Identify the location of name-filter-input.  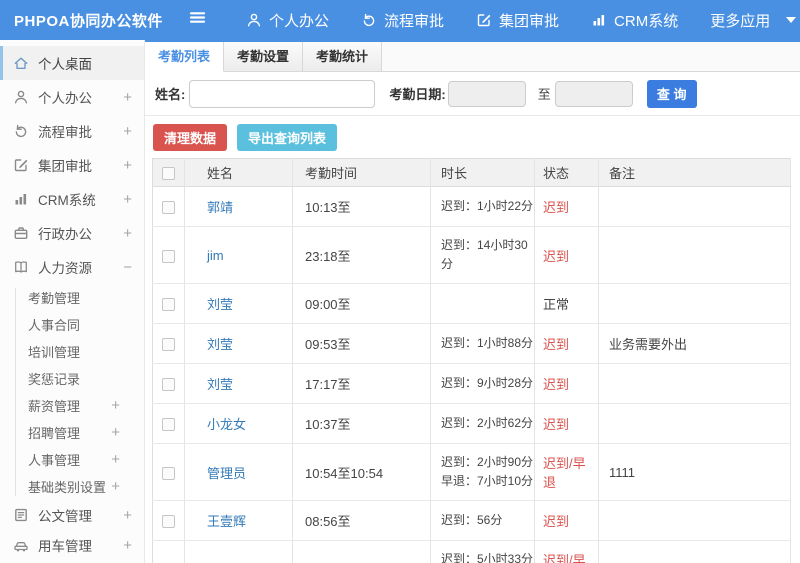
(282, 93).